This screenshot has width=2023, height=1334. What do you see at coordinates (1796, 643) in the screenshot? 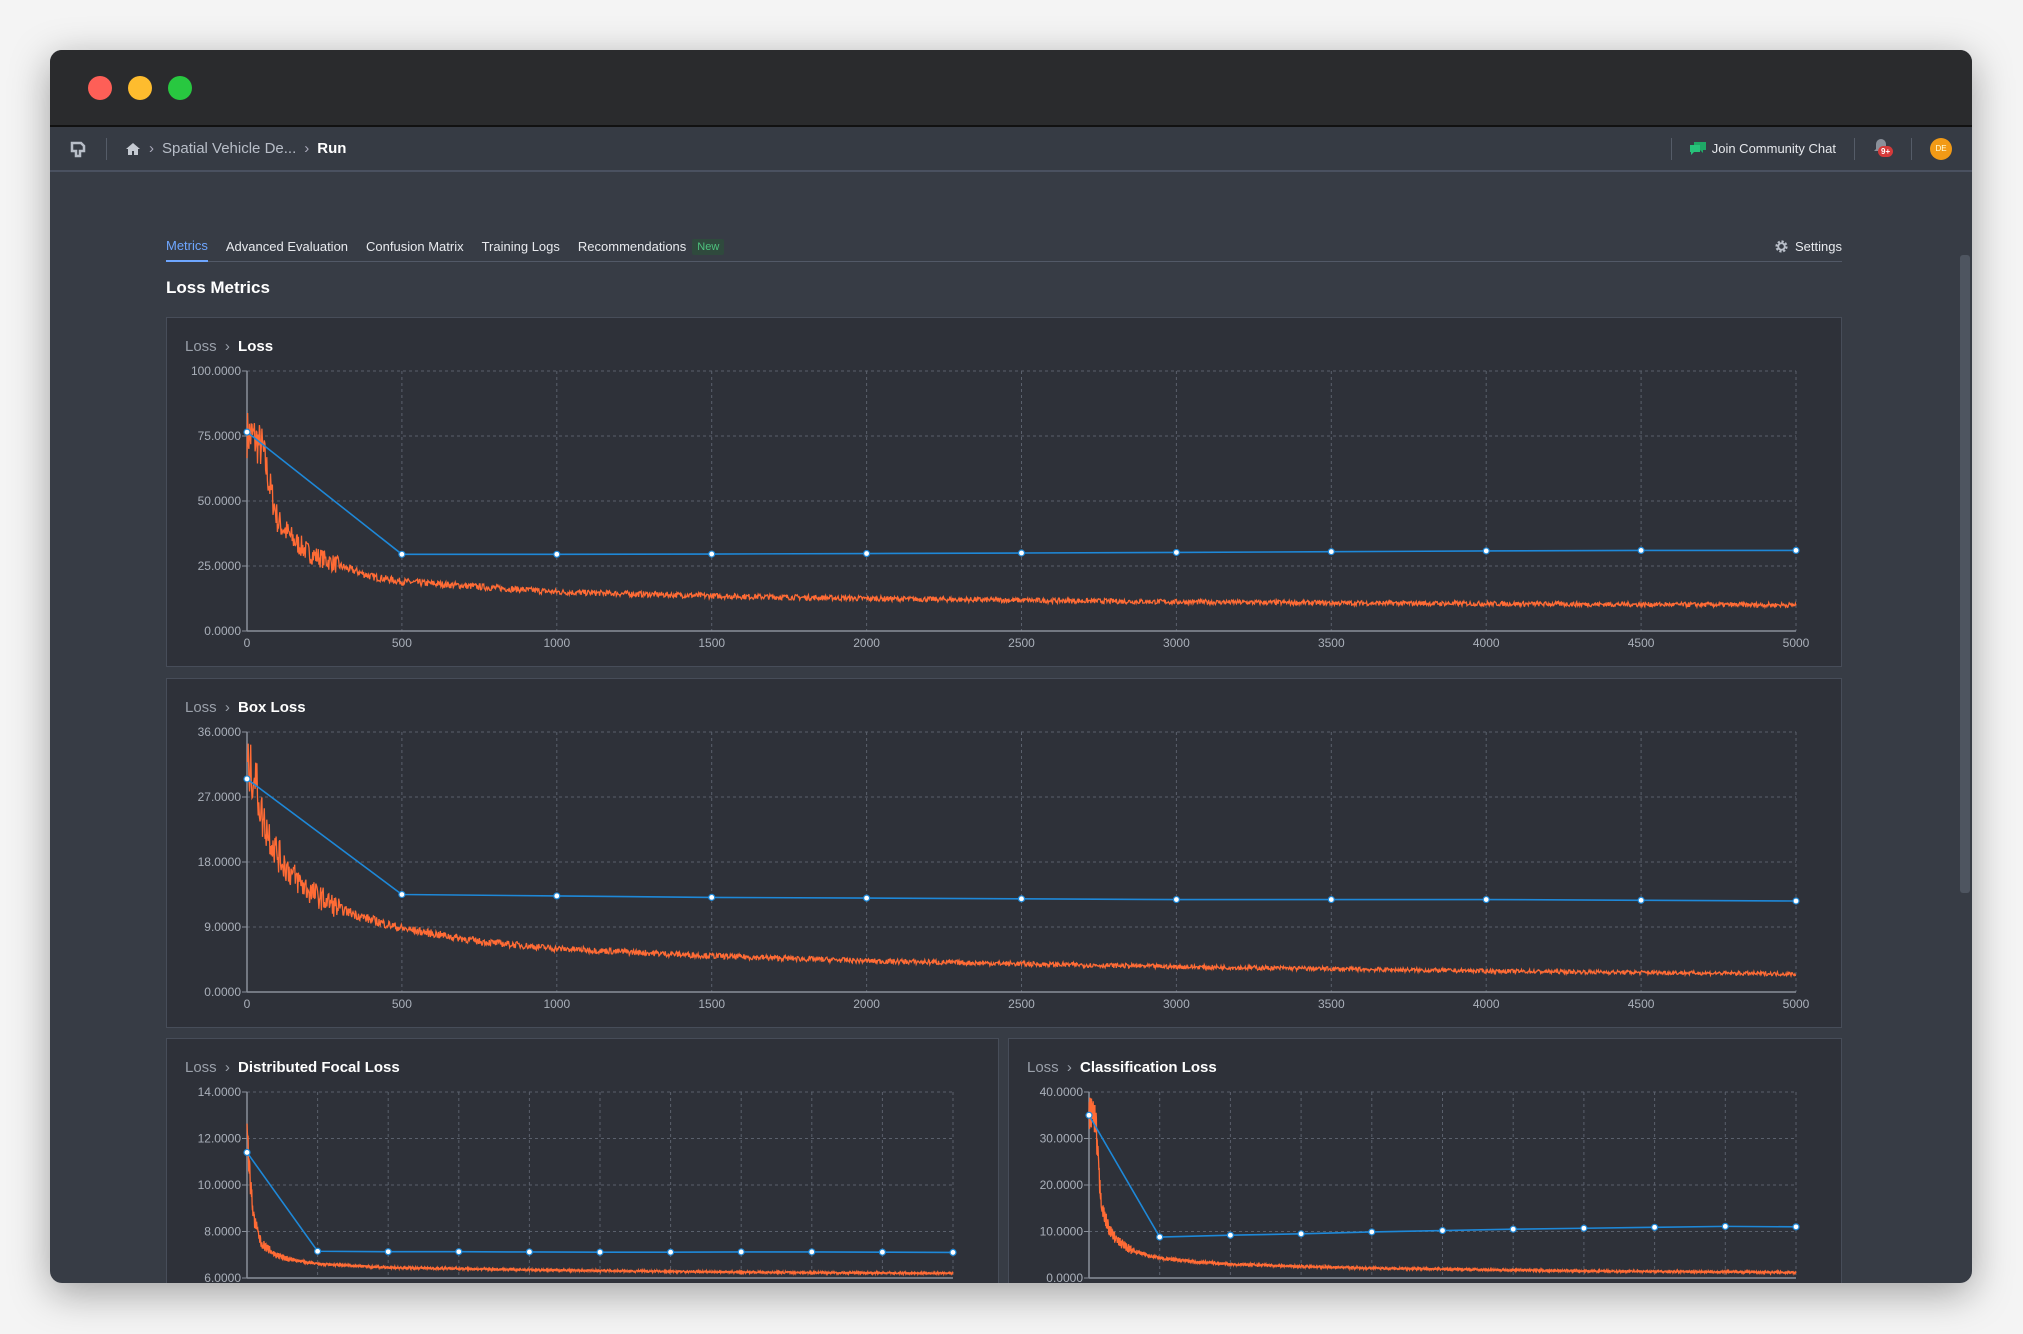
I see `x-tick-label: 5000` at bounding box center [1796, 643].